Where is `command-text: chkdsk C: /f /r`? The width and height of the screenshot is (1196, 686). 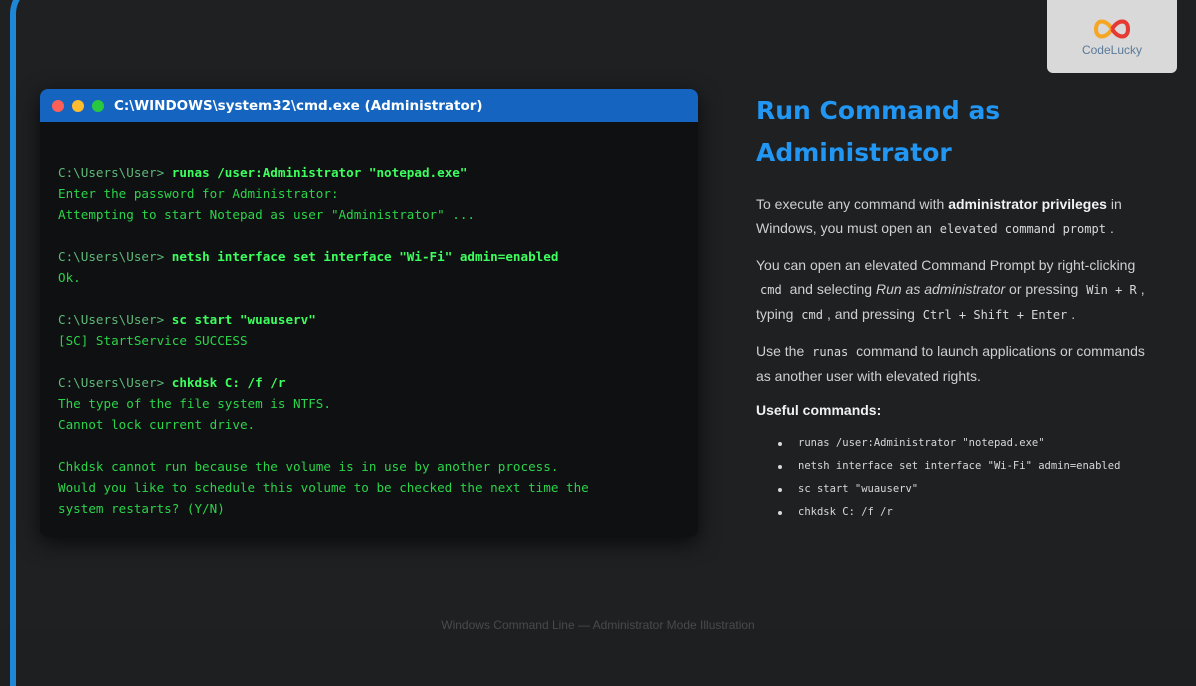
command-text: chkdsk C: /f /r is located at coordinates (228, 382).